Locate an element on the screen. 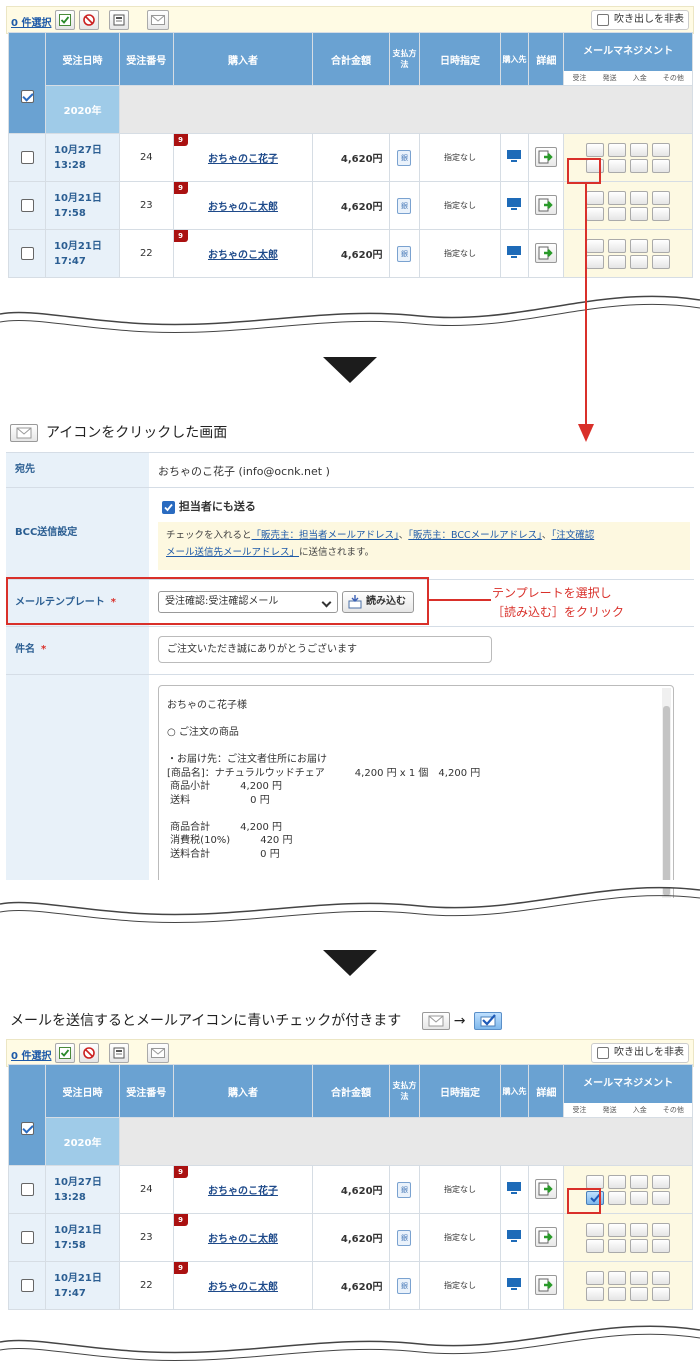 This screenshot has width=700, height=1369. select-all-cell is located at coordinates (27, 1115).